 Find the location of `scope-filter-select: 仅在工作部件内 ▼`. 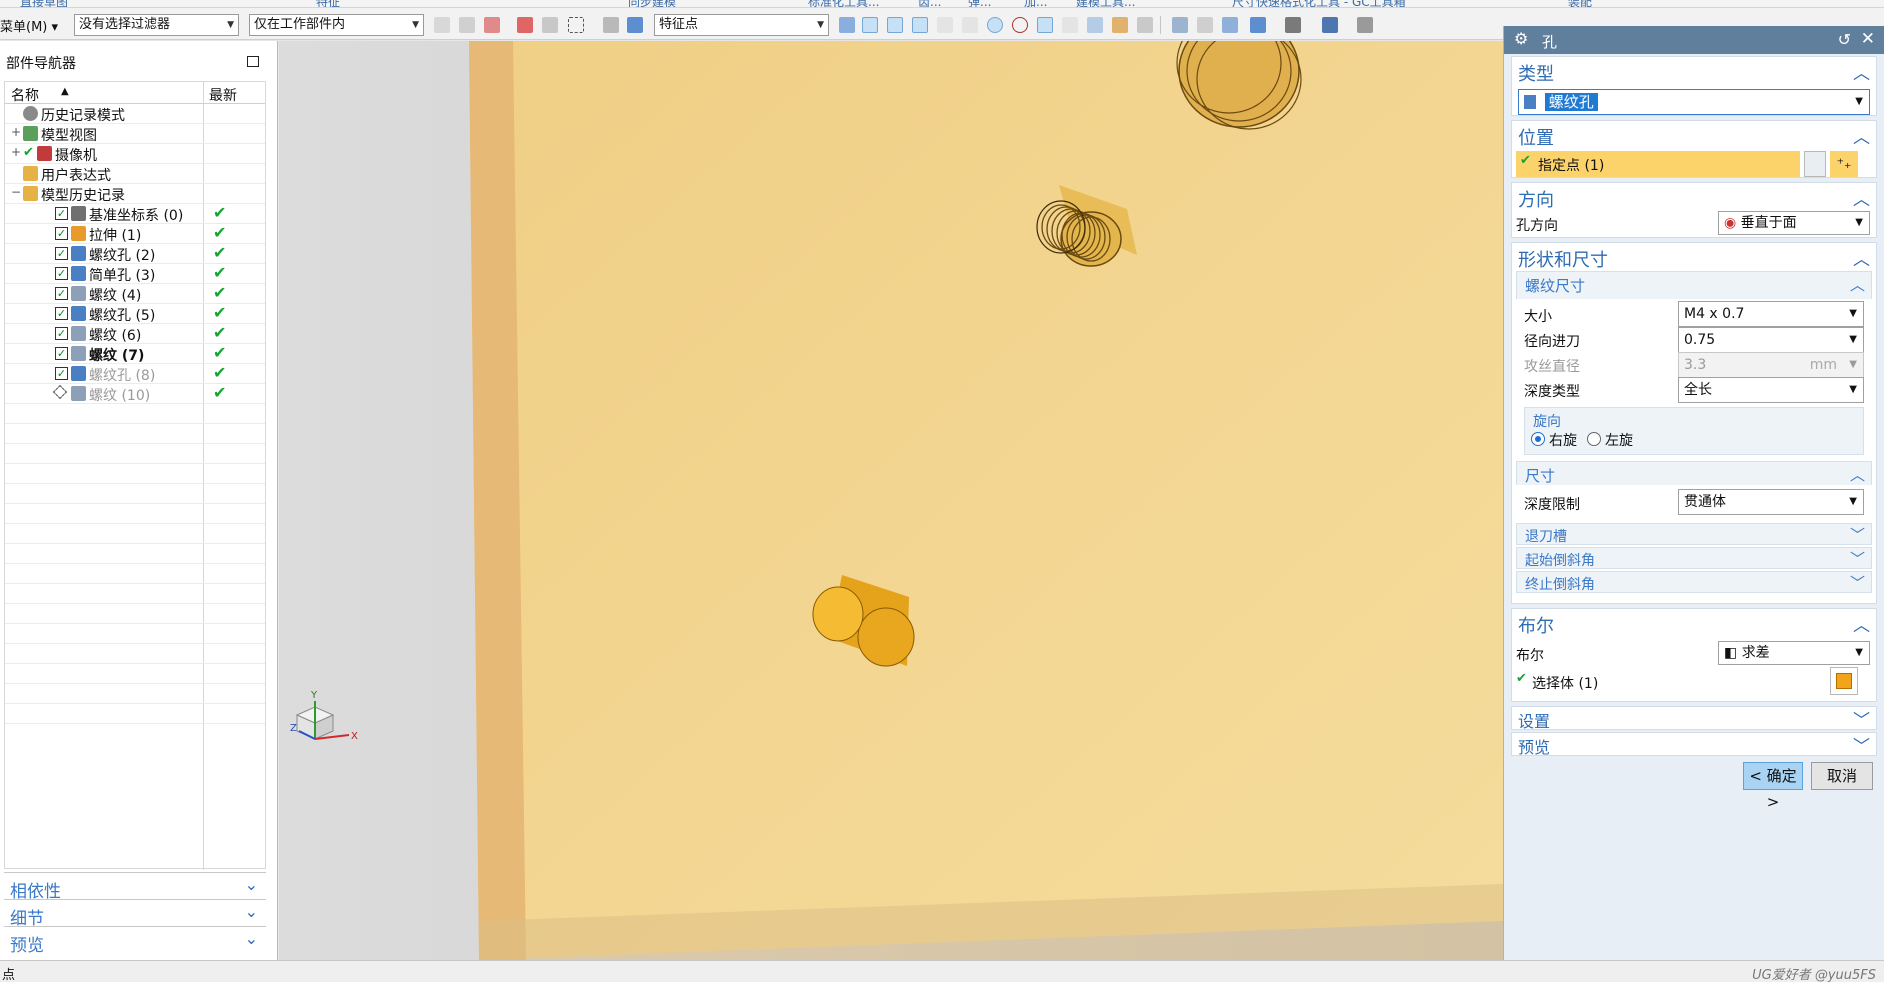

scope-filter-select: 仅在工作部件内 ▼ is located at coordinates (336, 25).